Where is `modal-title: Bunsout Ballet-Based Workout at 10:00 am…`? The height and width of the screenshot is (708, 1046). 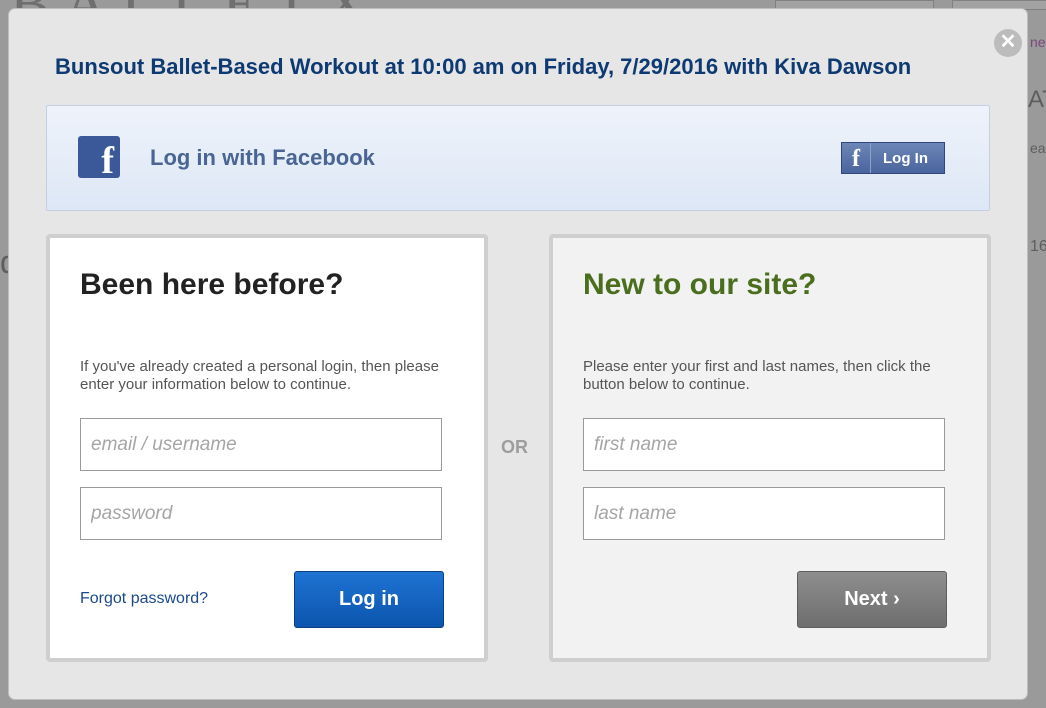 modal-title: Bunsout Ballet-Based Workout at 10:00 am… is located at coordinates (483, 66).